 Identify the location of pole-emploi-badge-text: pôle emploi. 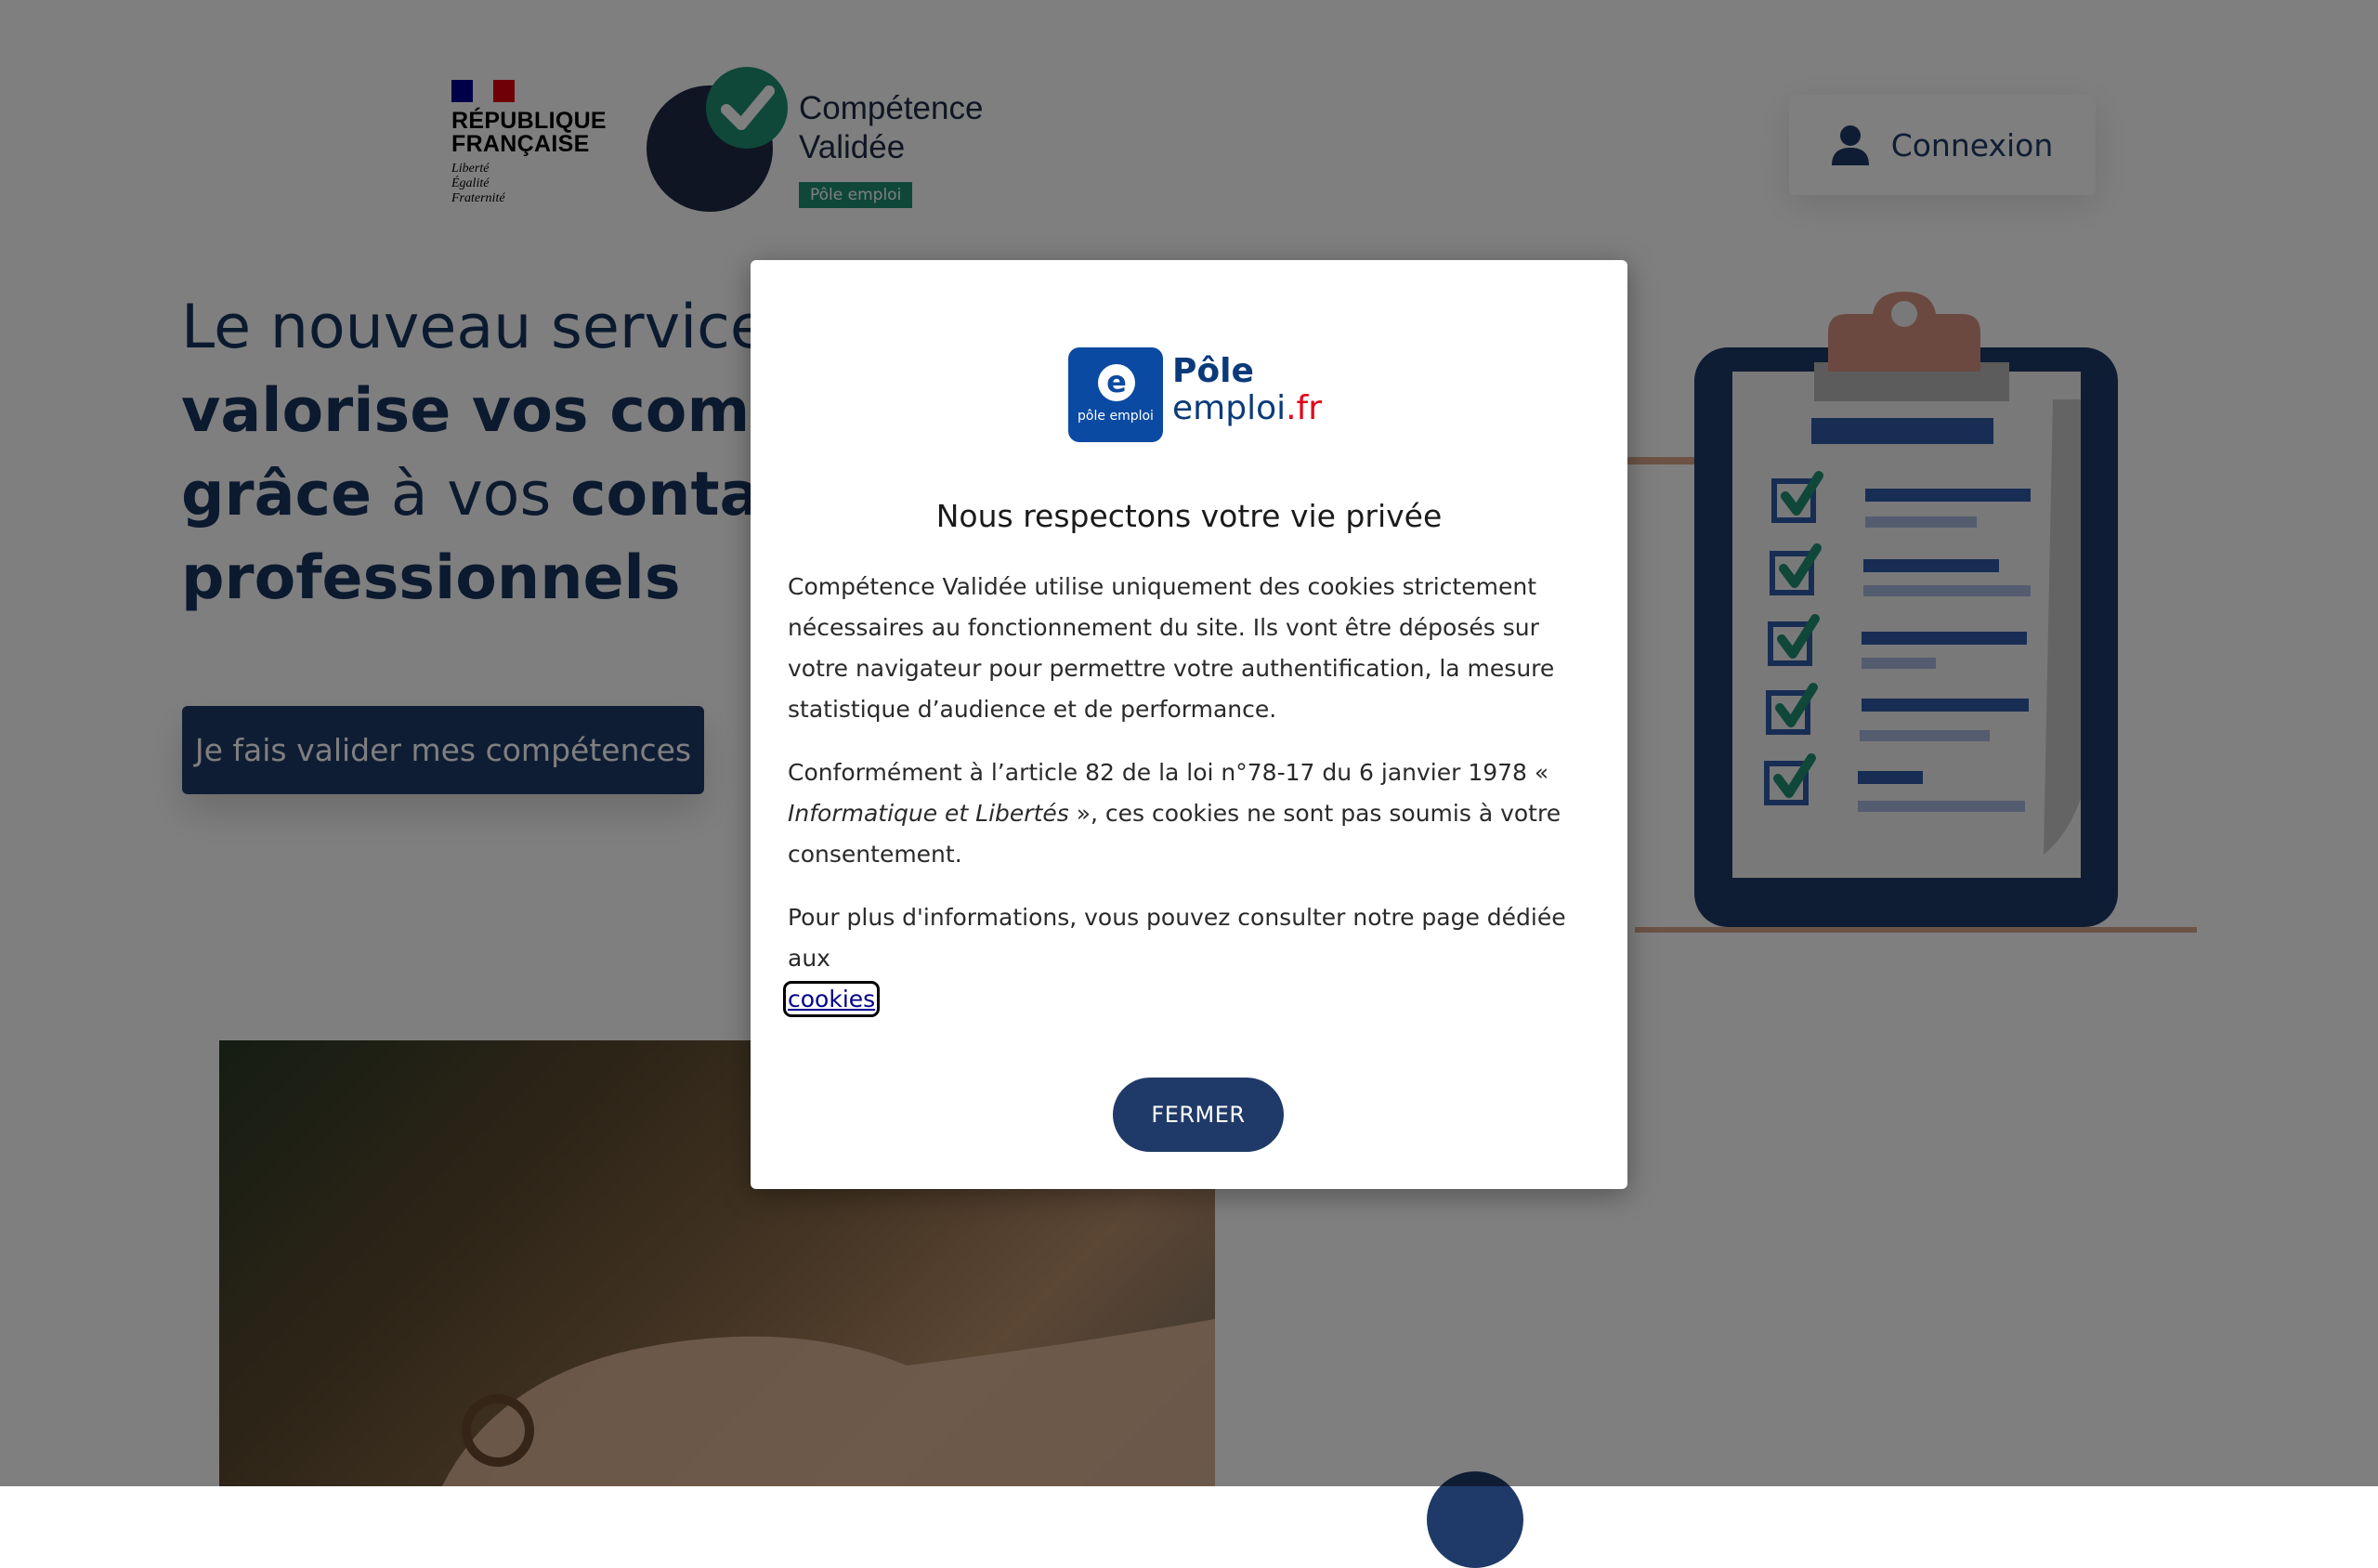
(1116, 416).